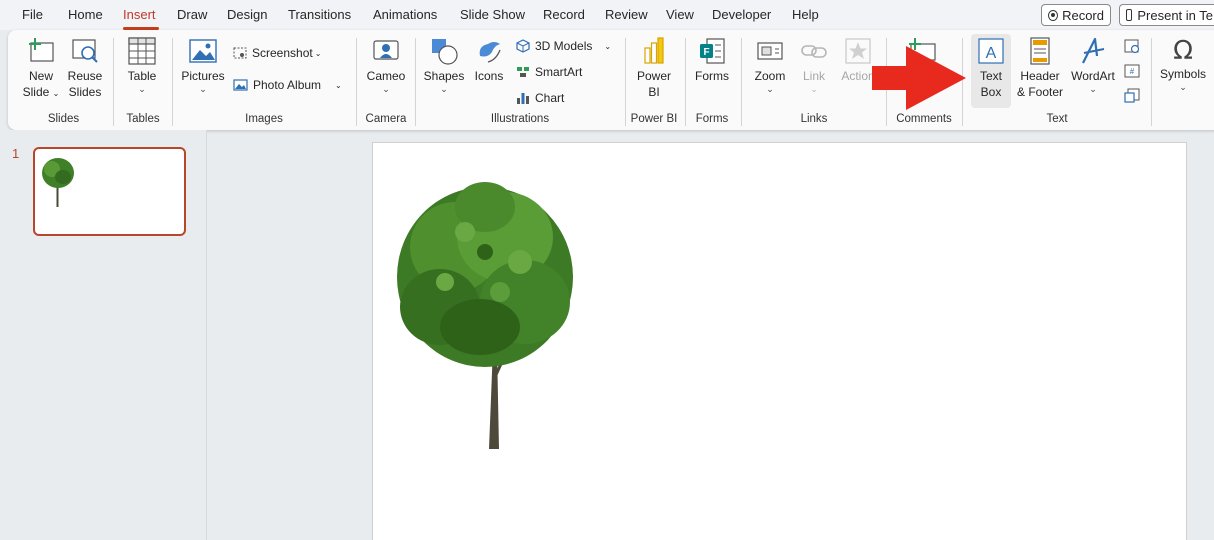  What do you see at coordinates (240, 53) in the screenshot?
I see `screenshot-icon` at bounding box center [240, 53].